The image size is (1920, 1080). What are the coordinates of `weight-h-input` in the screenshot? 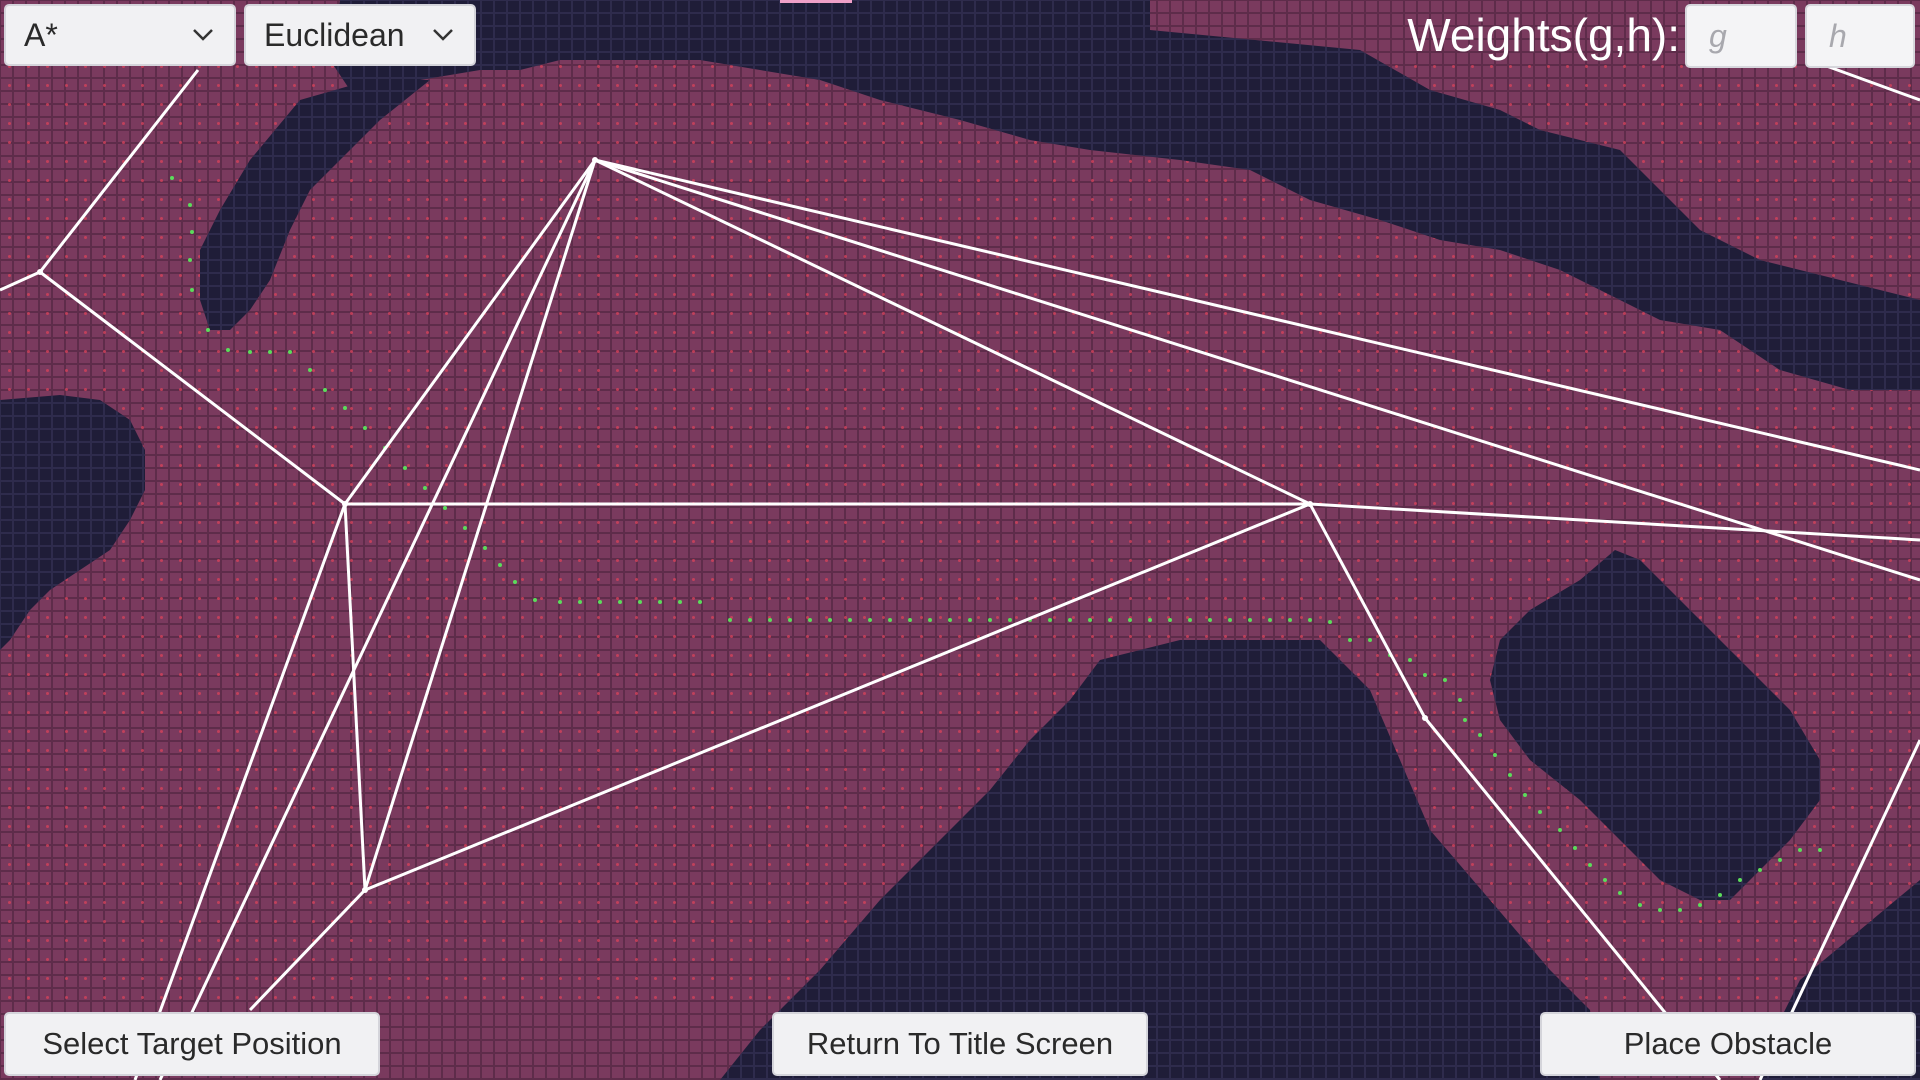 It's located at (1860, 36).